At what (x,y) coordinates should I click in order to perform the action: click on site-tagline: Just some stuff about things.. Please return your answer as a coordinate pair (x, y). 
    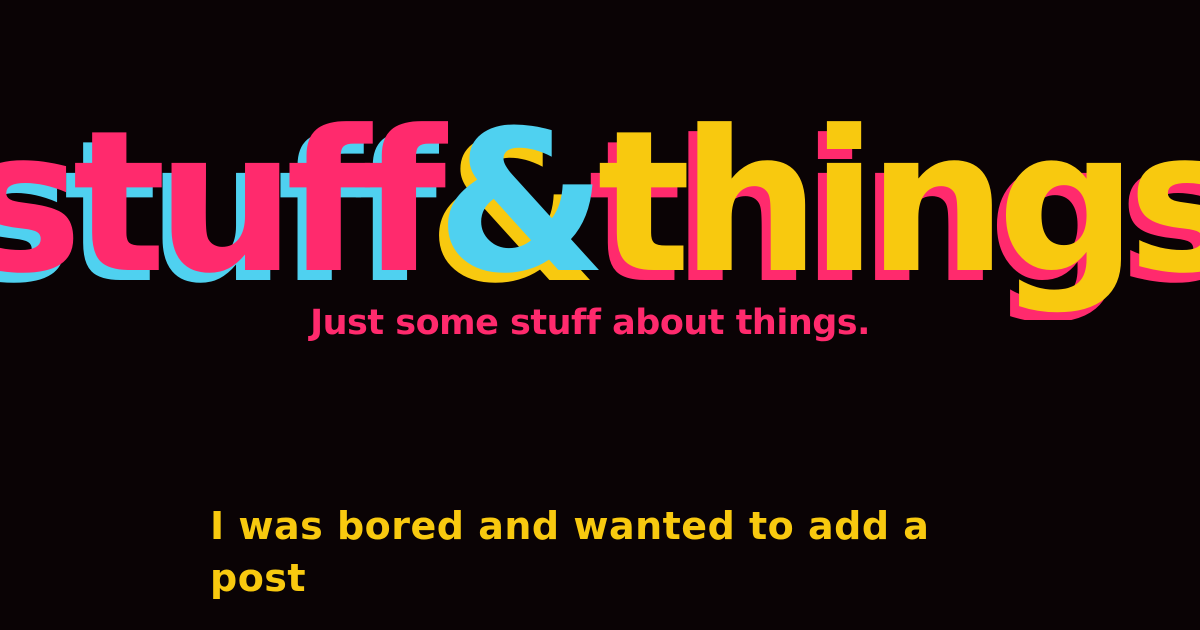
    Looking at the image, I should click on (590, 323).